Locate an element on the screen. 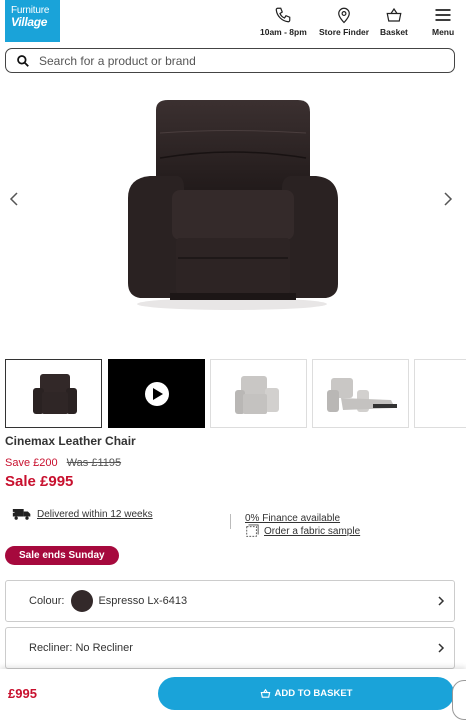 This screenshot has height=726, width=466. save-amount: Save £200 is located at coordinates (31, 463).